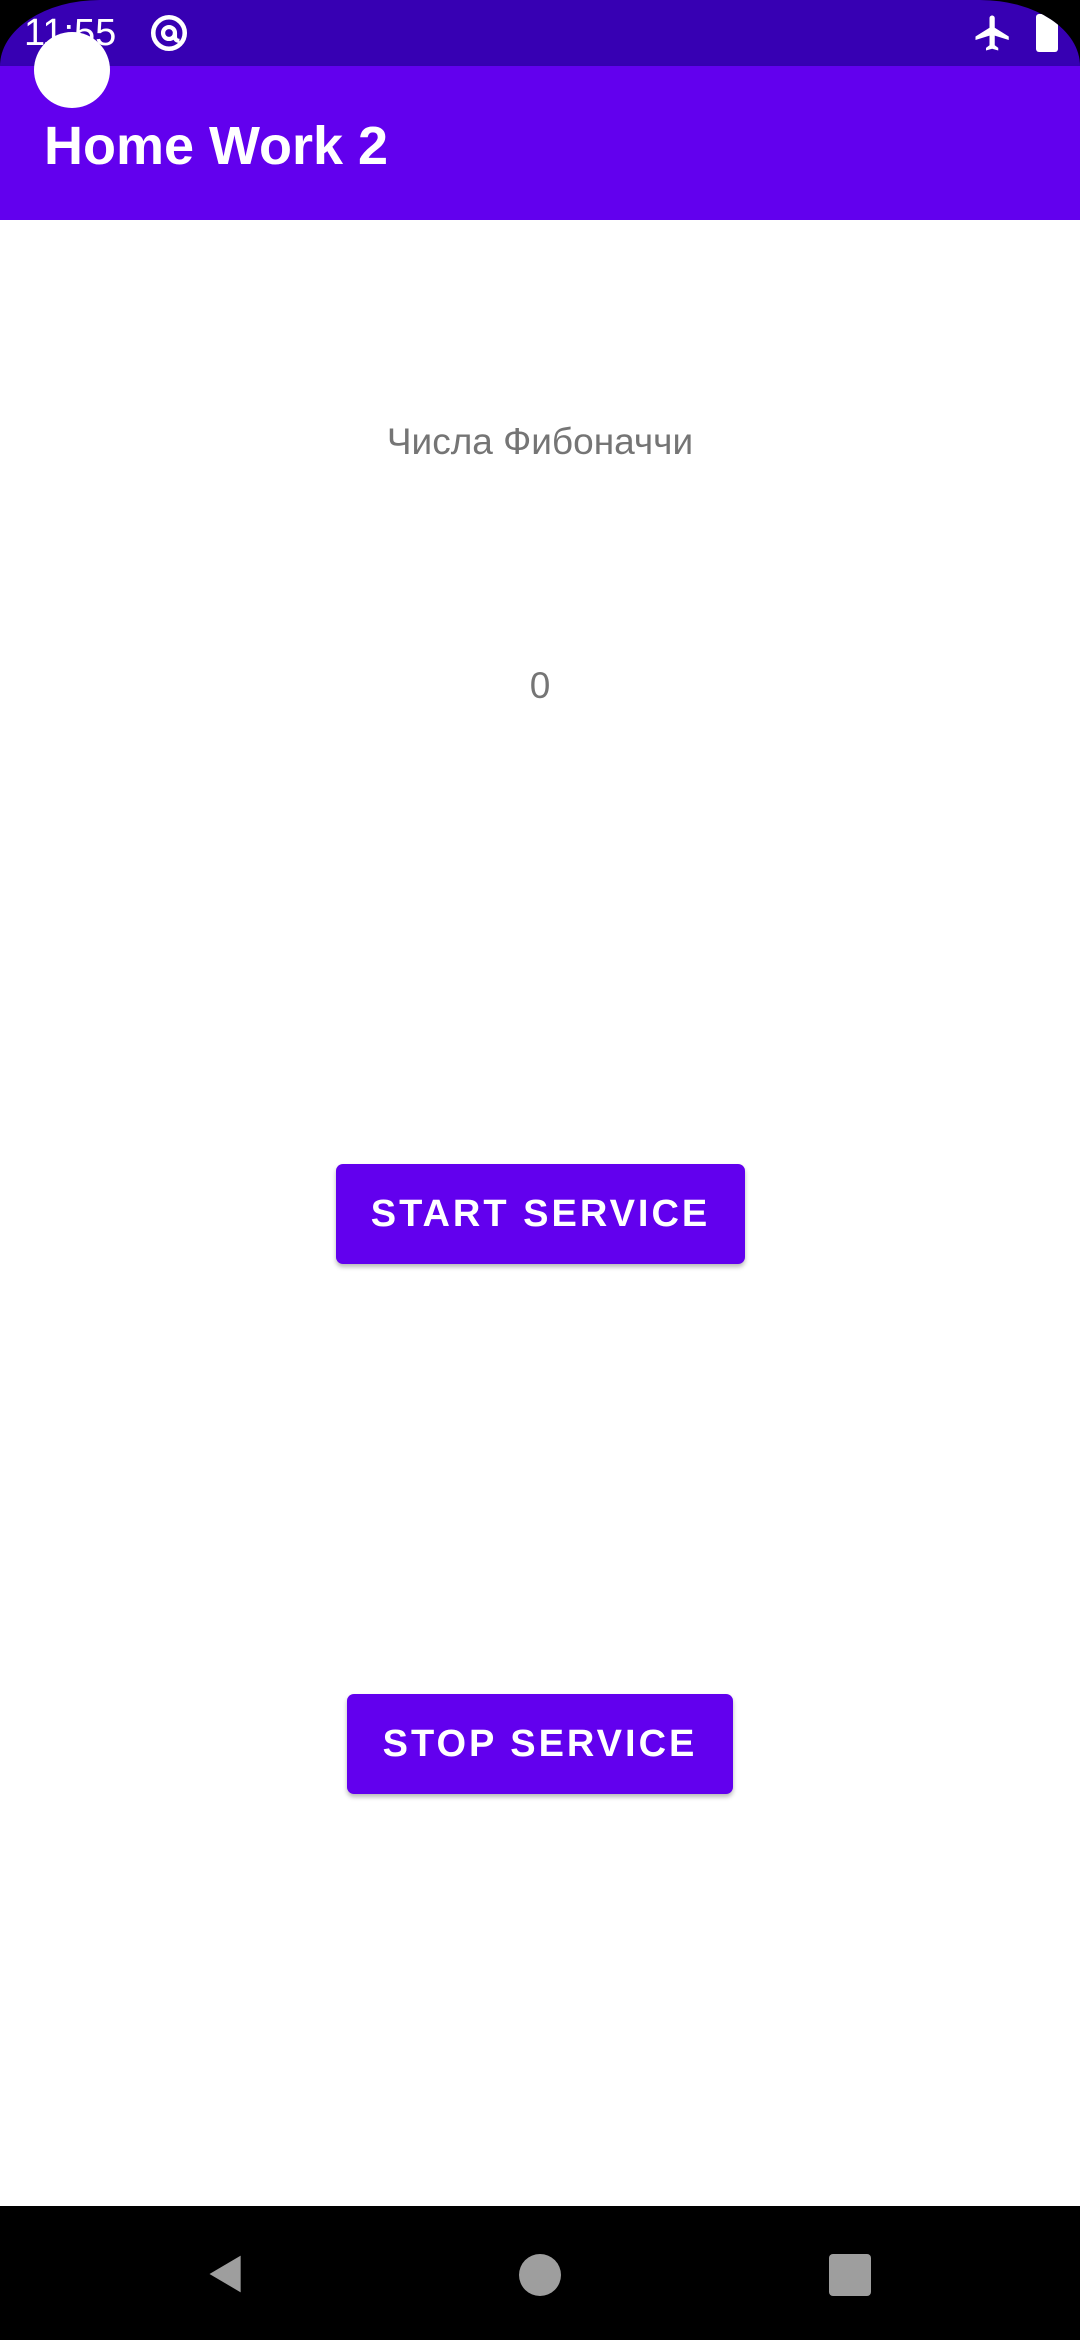 This screenshot has height=2340, width=1080. What do you see at coordinates (540, 685) in the screenshot?
I see `fibonacci-value-label: 0` at bounding box center [540, 685].